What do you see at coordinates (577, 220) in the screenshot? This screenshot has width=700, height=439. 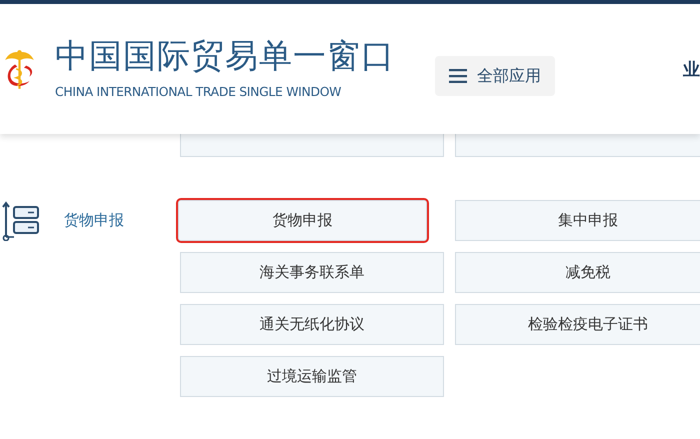 I see `app-button: 集中申报` at bounding box center [577, 220].